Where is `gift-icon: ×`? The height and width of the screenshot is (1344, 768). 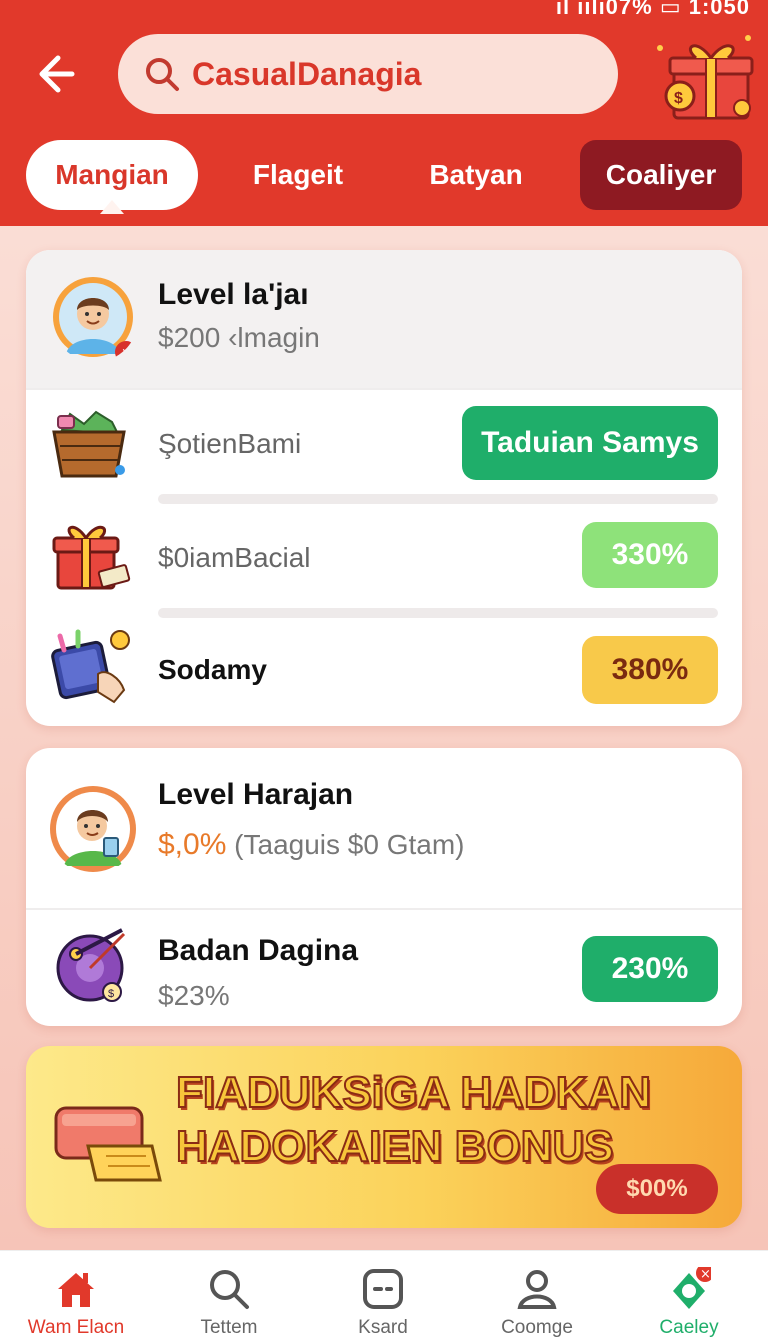
gift-icon: × is located at coordinates (692, 1288).